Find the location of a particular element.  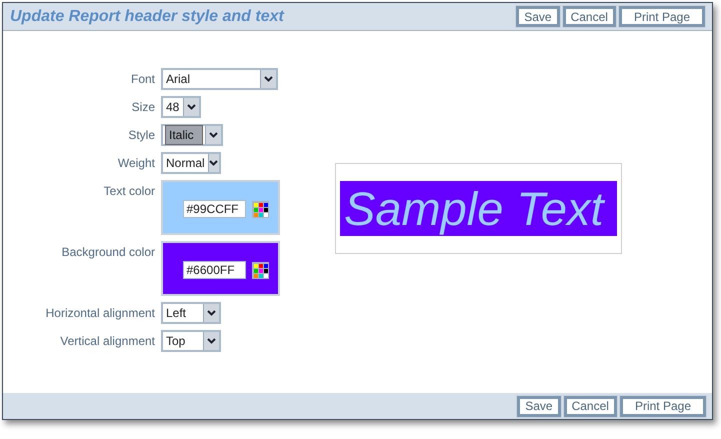

select-value: Left is located at coordinates (176, 313).